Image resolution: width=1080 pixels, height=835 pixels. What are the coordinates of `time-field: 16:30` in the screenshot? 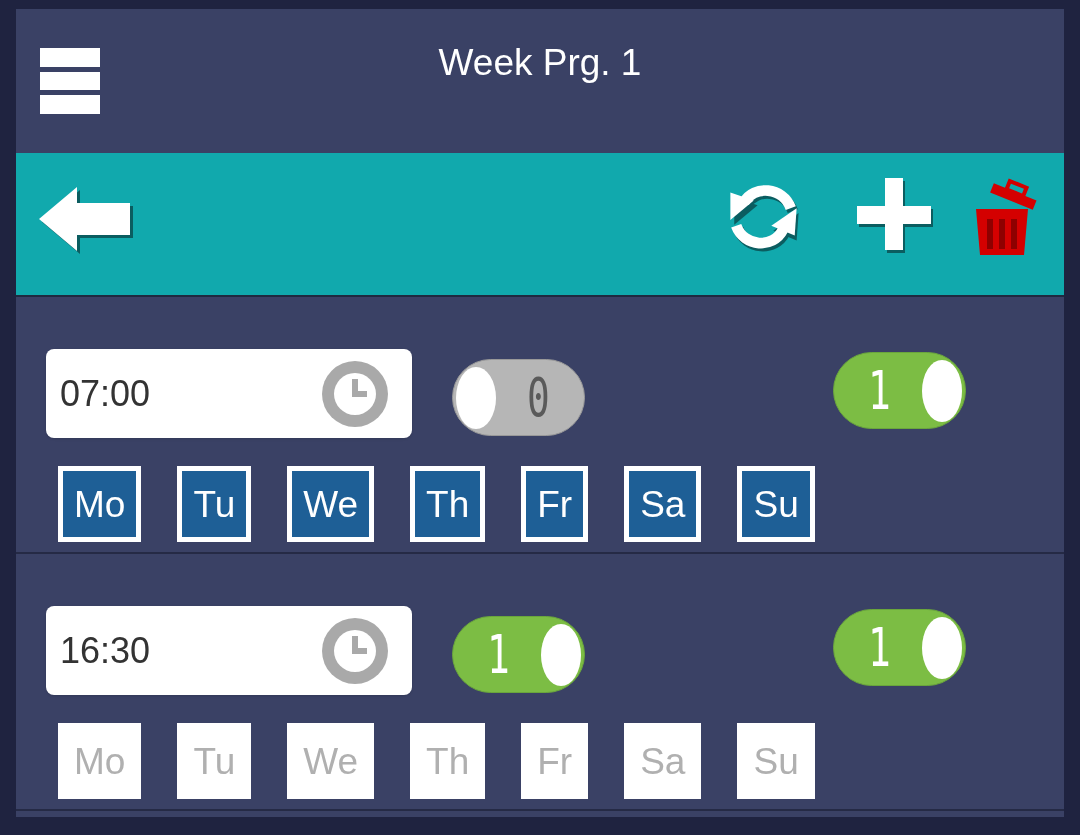 It's located at (229, 650).